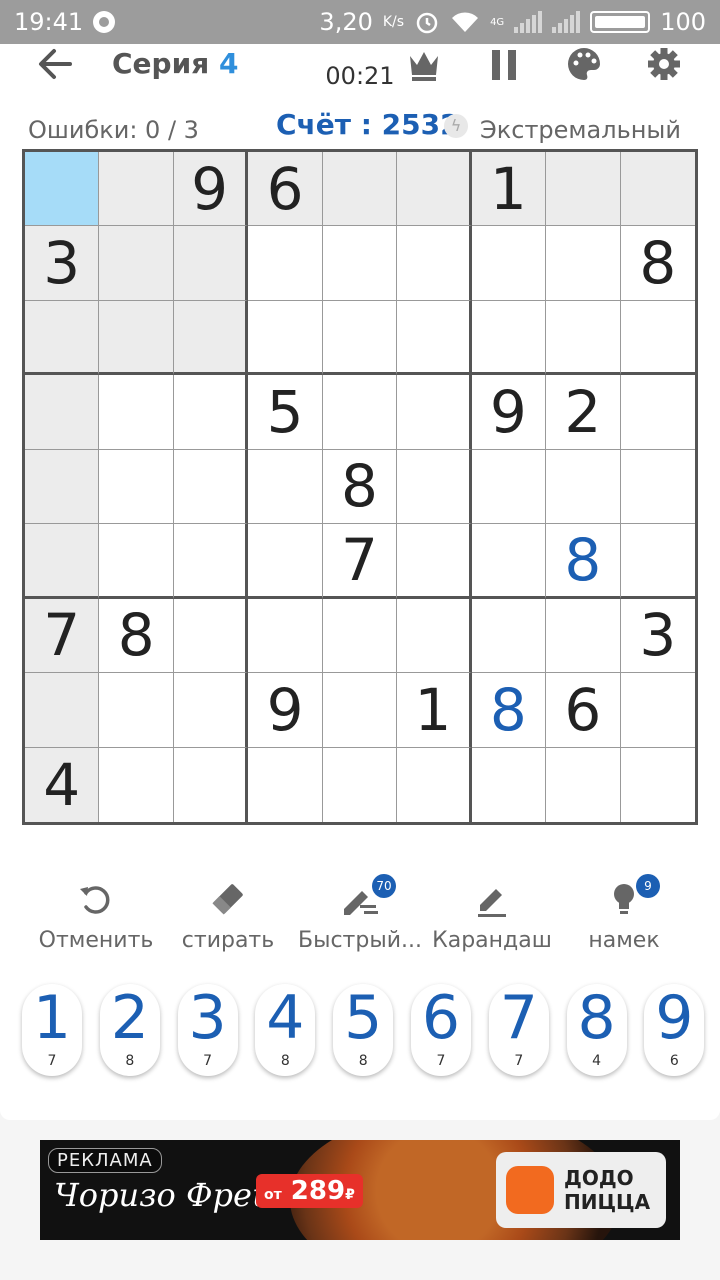 The width and height of the screenshot is (720, 1280). Describe the element at coordinates (657, 487) in the screenshot. I see `cell-r5-c9` at that location.